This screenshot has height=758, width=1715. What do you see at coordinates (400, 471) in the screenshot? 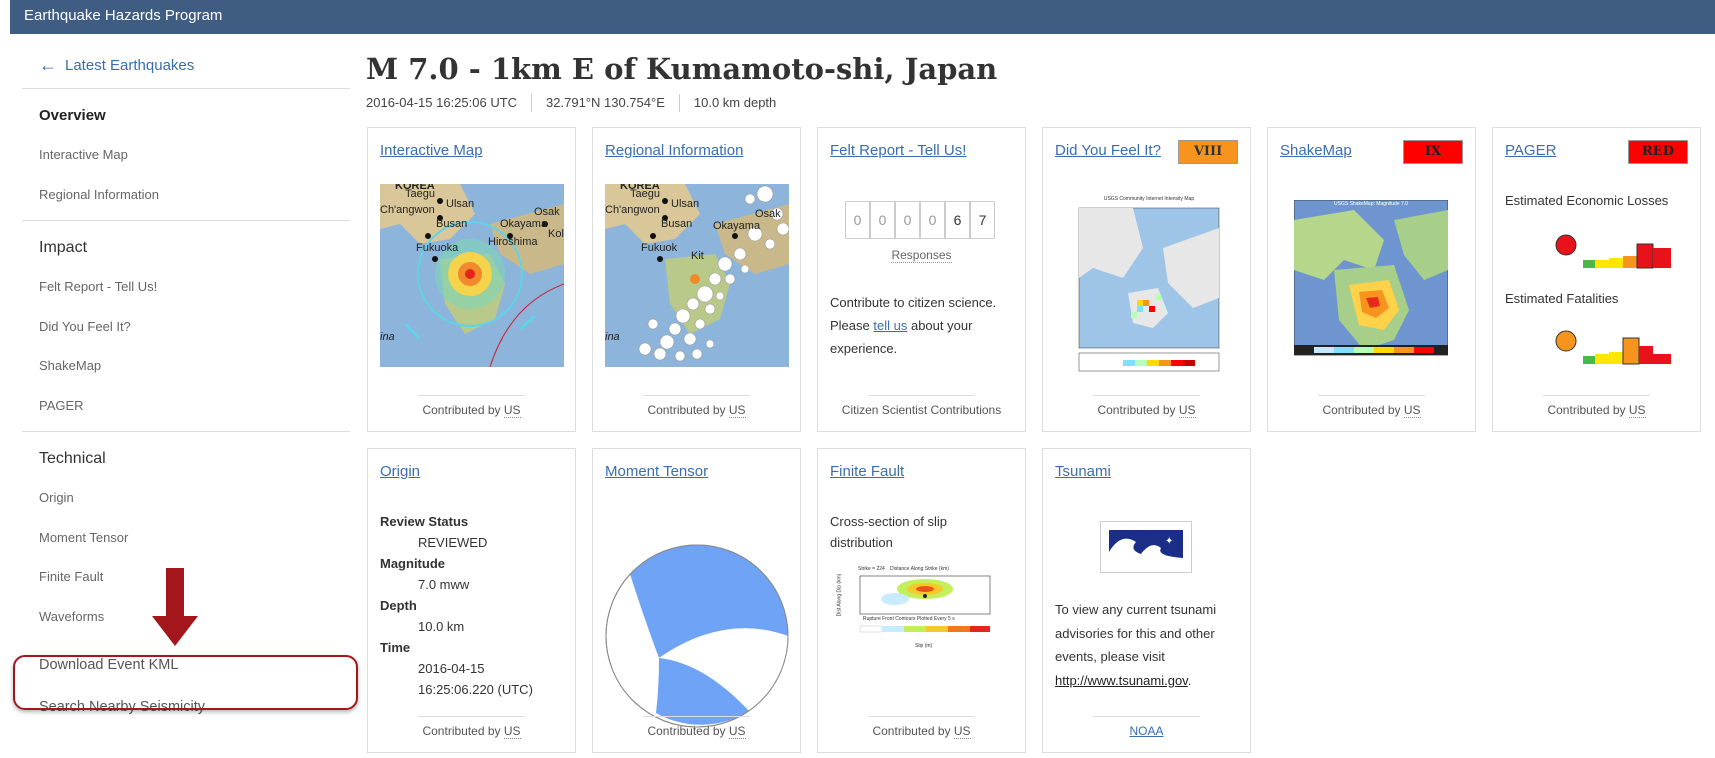
I see `card-title: Origin` at bounding box center [400, 471].